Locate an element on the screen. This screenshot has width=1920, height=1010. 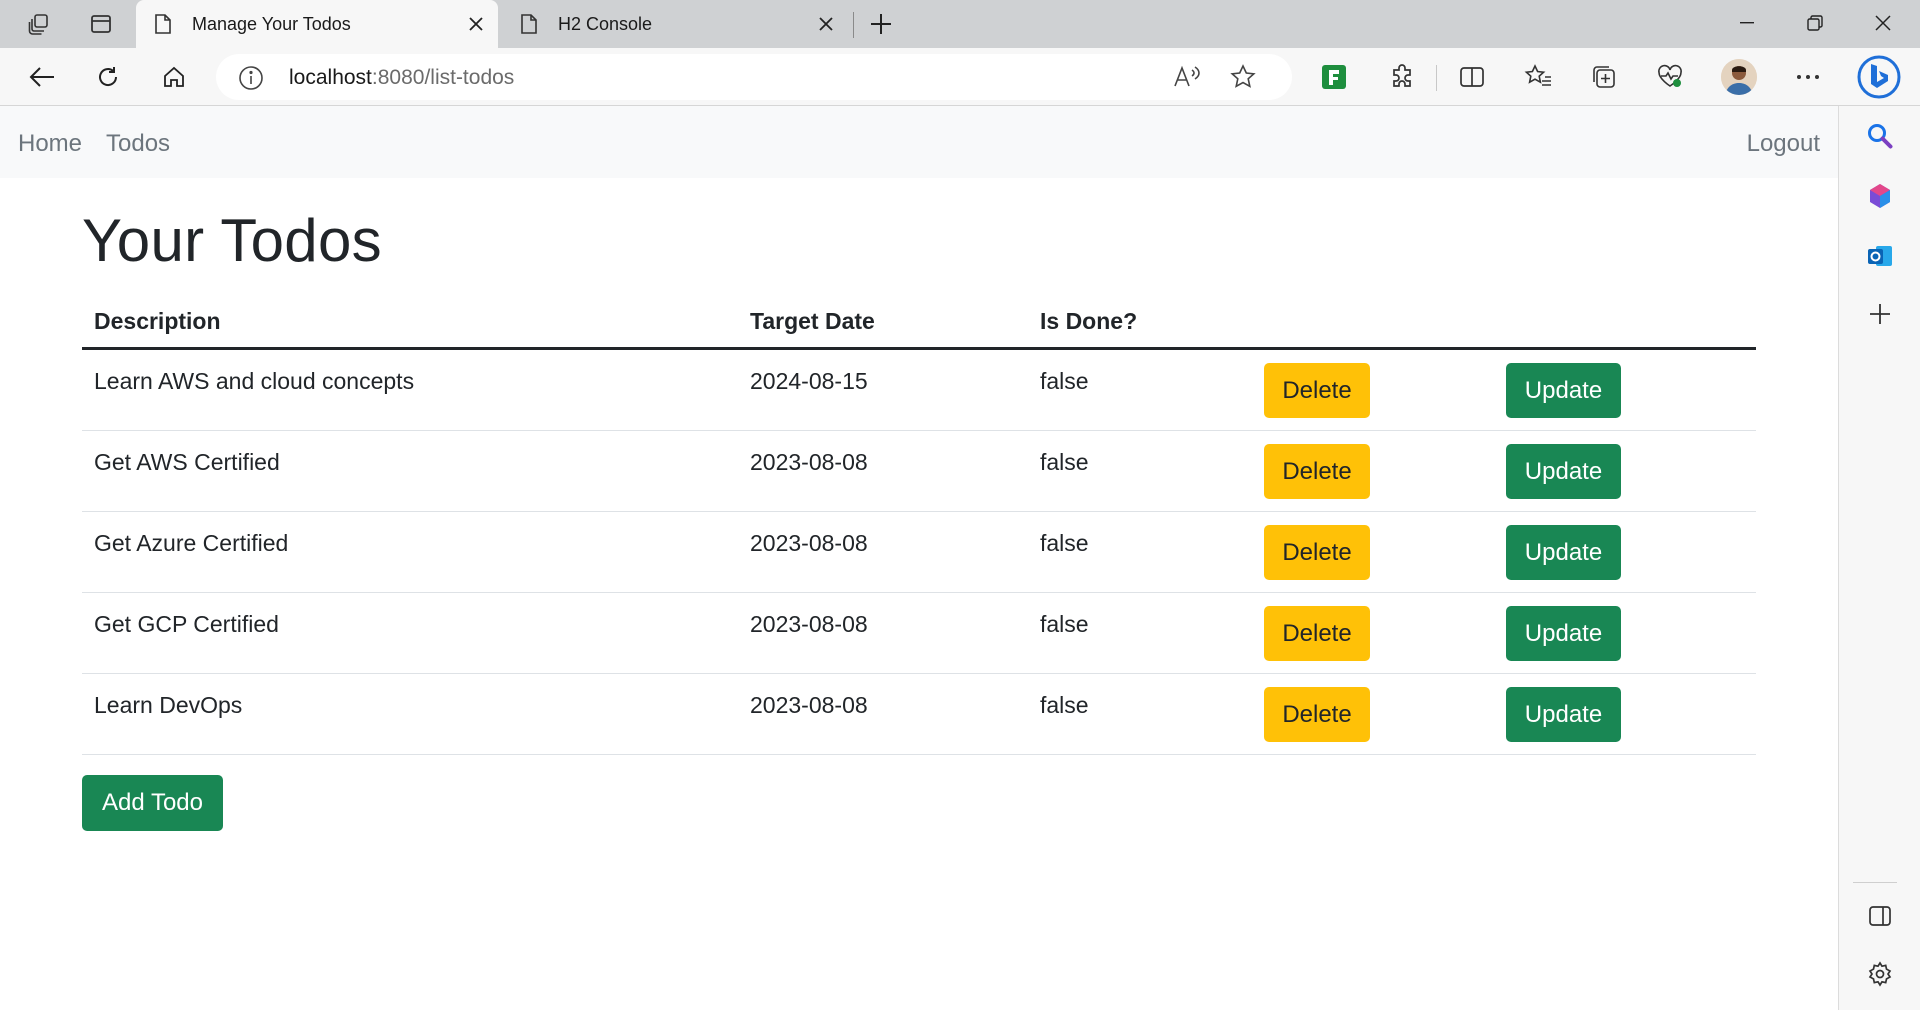
settings-icon is located at coordinates (1880, 974).